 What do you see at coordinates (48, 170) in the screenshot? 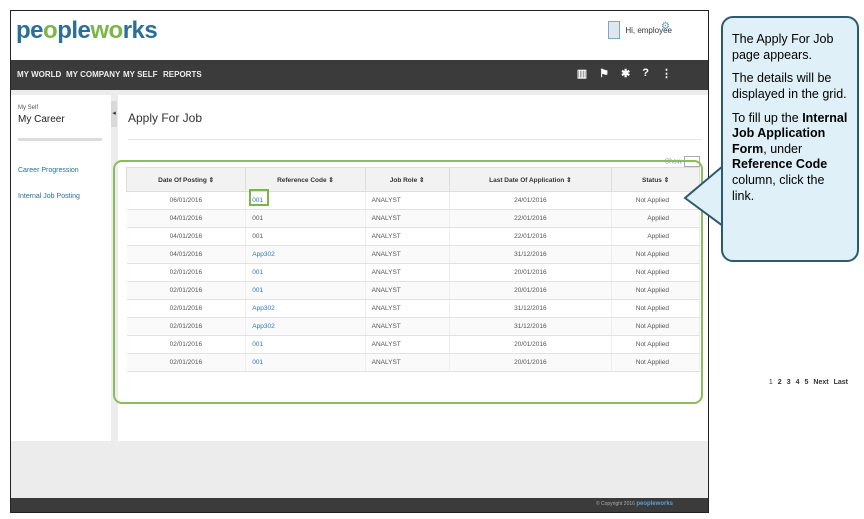
I see `sidebar-item-career-progression: Career Progression` at bounding box center [48, 170].